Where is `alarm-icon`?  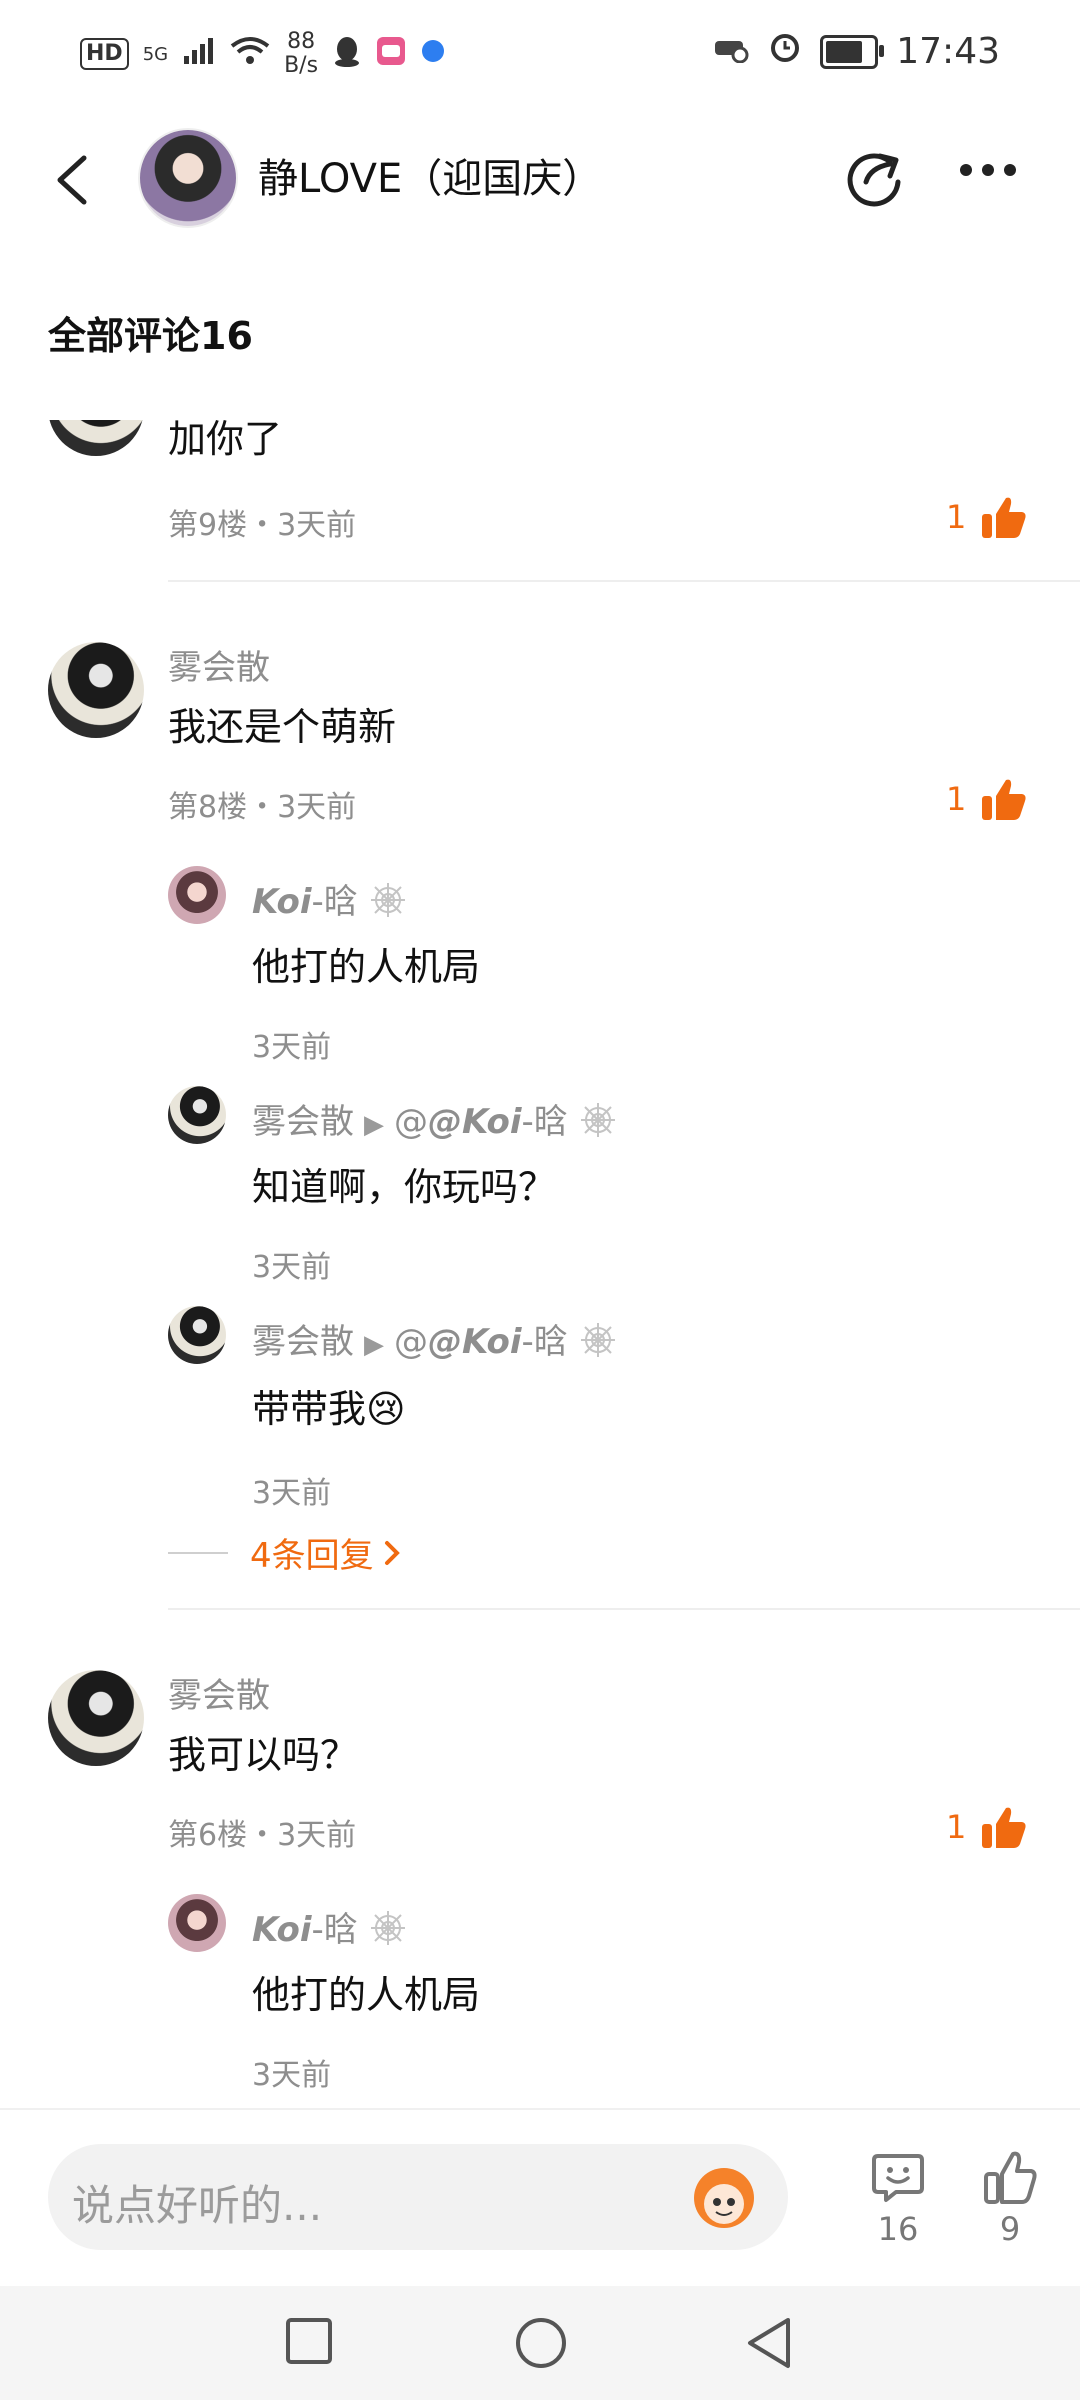 alarm-icon is located at coordinates (785, 51).